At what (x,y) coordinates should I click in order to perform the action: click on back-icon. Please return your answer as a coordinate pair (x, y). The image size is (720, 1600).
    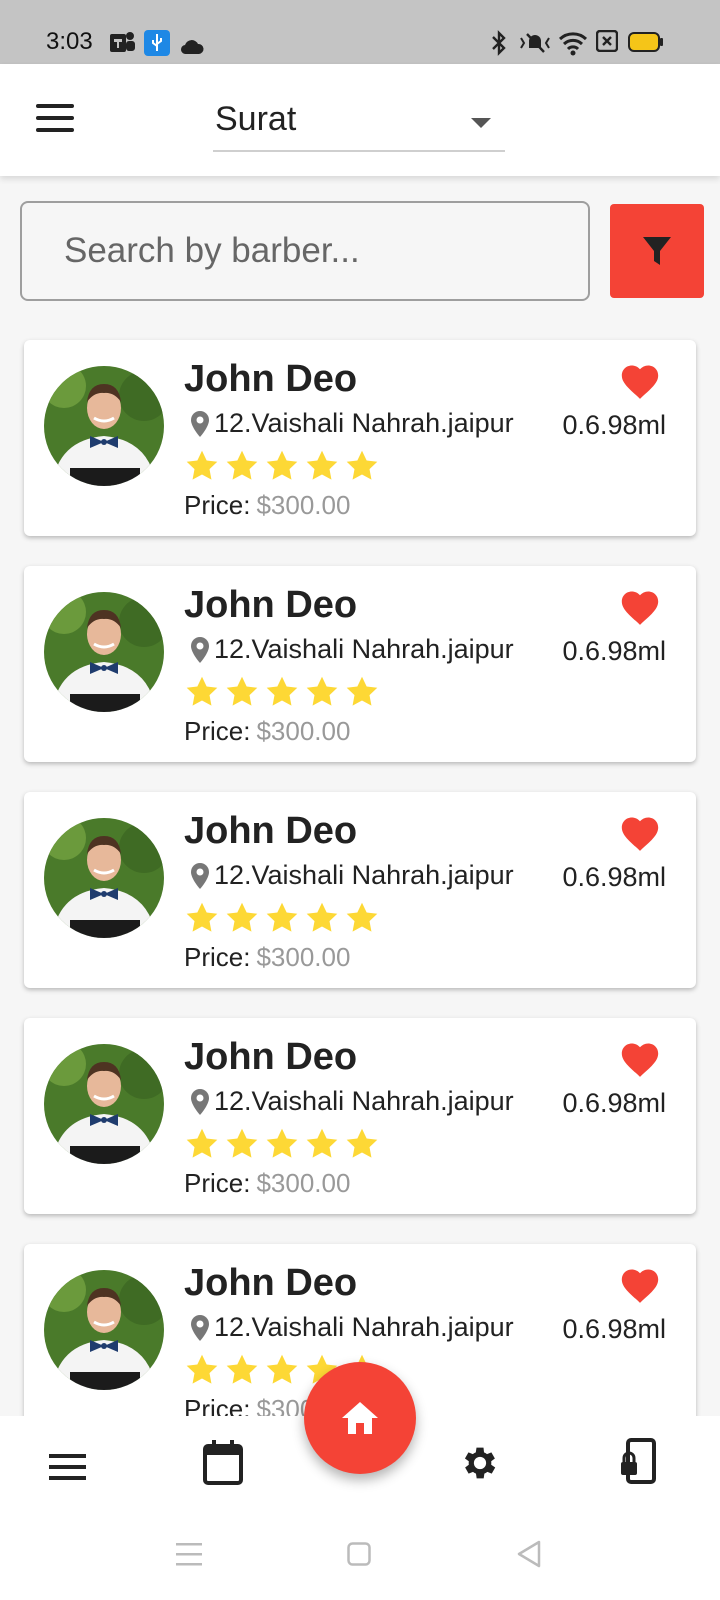
    Looking at the image, I should click on (529, 1554).